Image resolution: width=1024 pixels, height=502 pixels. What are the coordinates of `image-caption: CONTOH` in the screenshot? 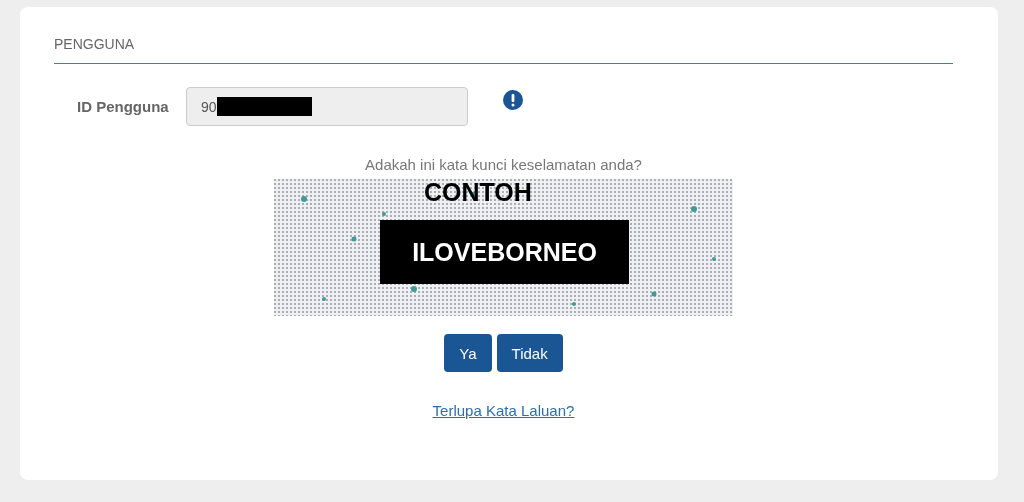 It's located at (478, 192).